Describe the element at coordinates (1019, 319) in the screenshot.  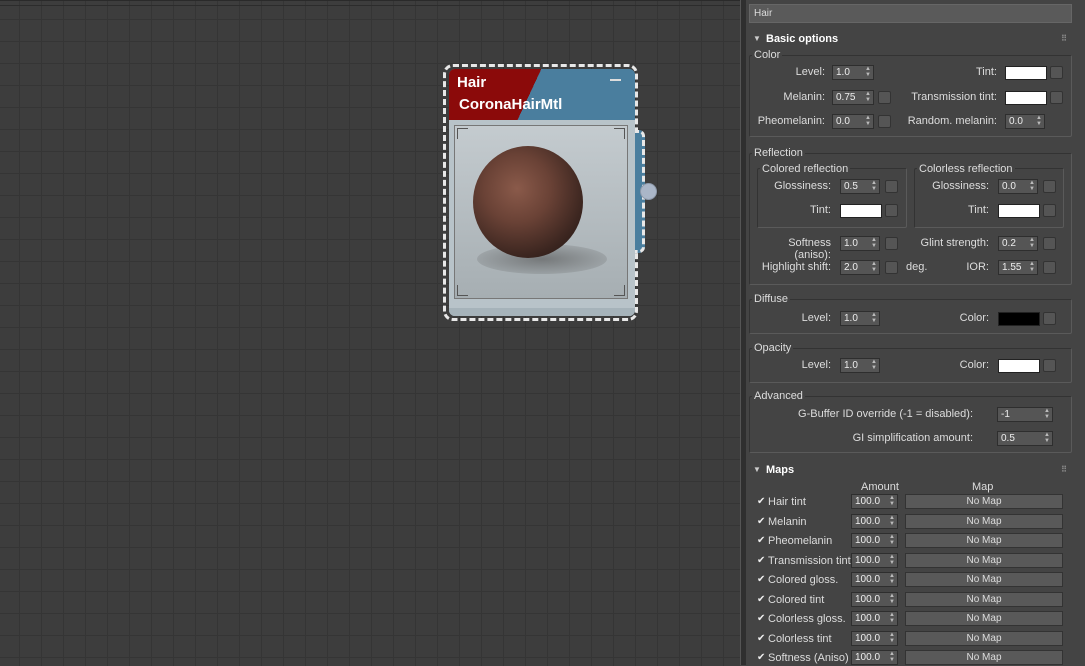
I see `diffuse-color-swatch` at that location.